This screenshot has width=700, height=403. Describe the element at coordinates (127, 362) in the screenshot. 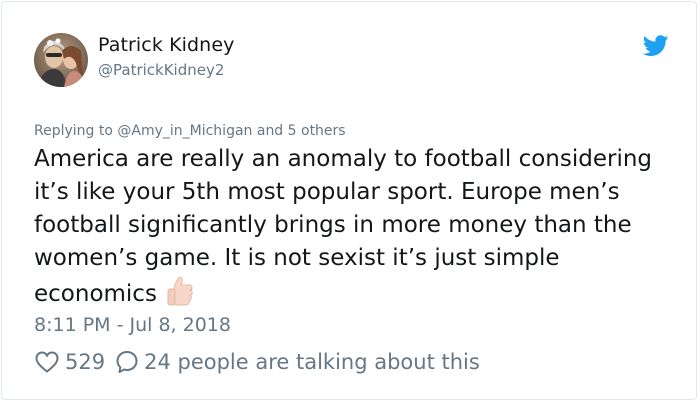

I see `speech-bubble-icon` at that location.